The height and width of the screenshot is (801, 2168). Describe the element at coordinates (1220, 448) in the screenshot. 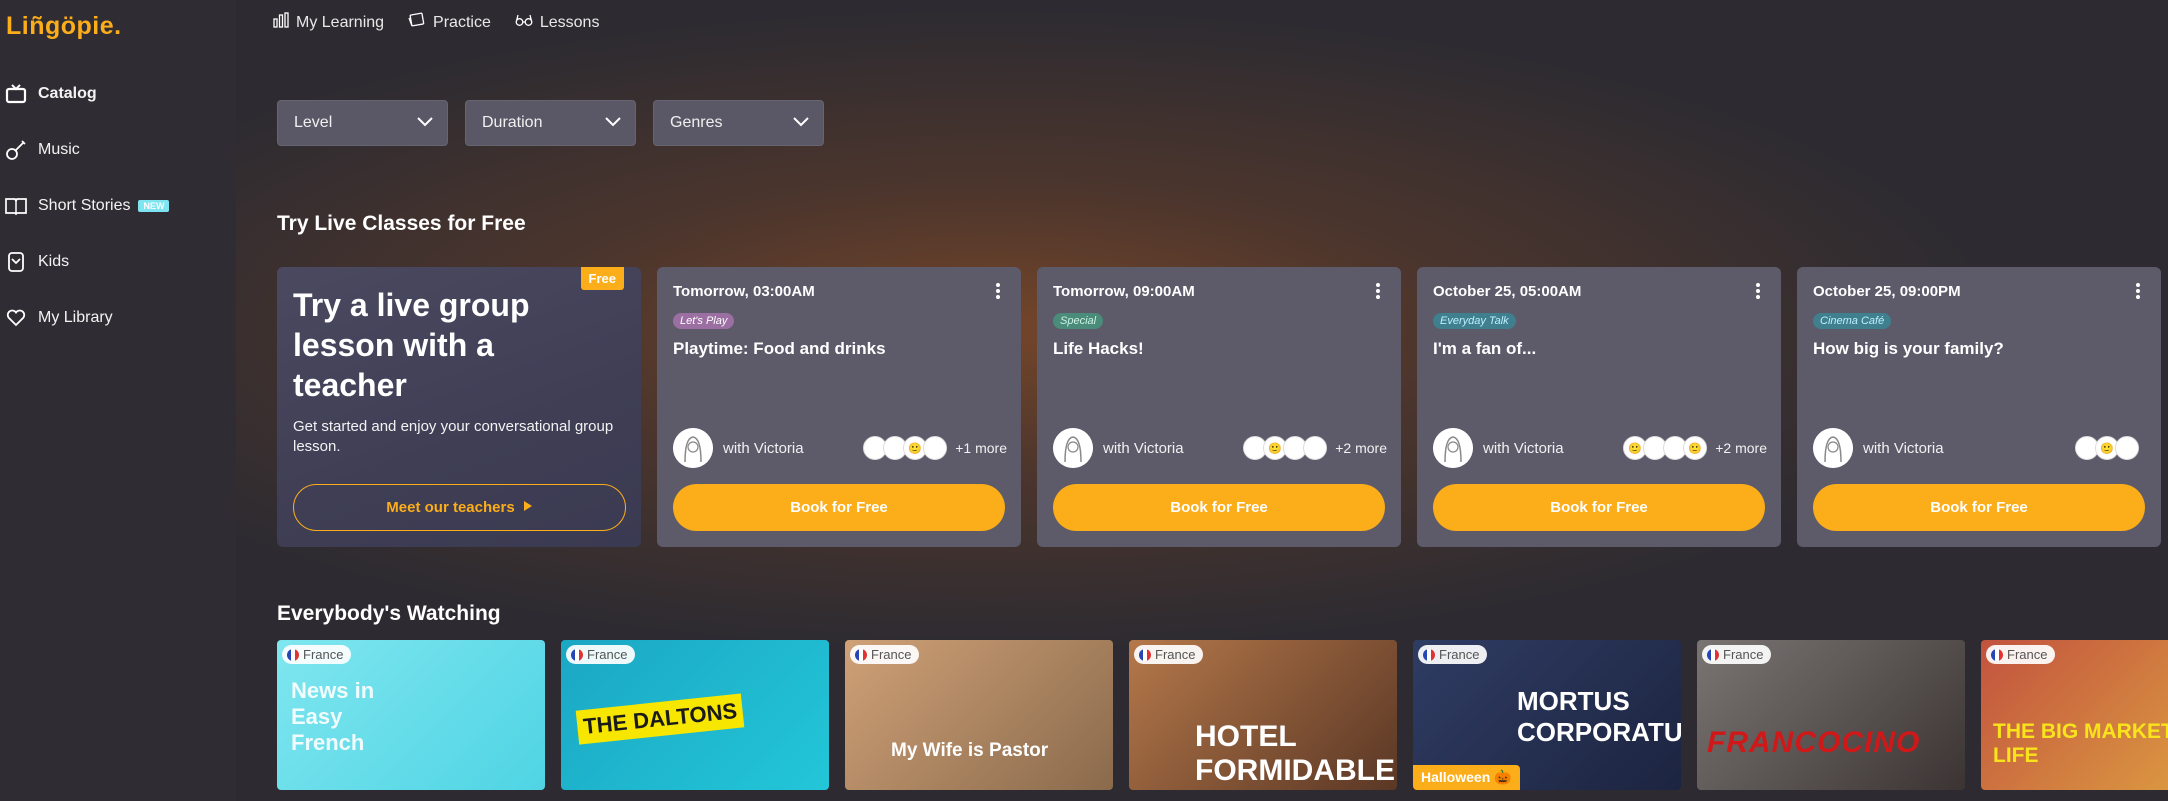

I see `teacher-row: with Victoria 😀 🙂 😎 😊 +2 more` at that location.